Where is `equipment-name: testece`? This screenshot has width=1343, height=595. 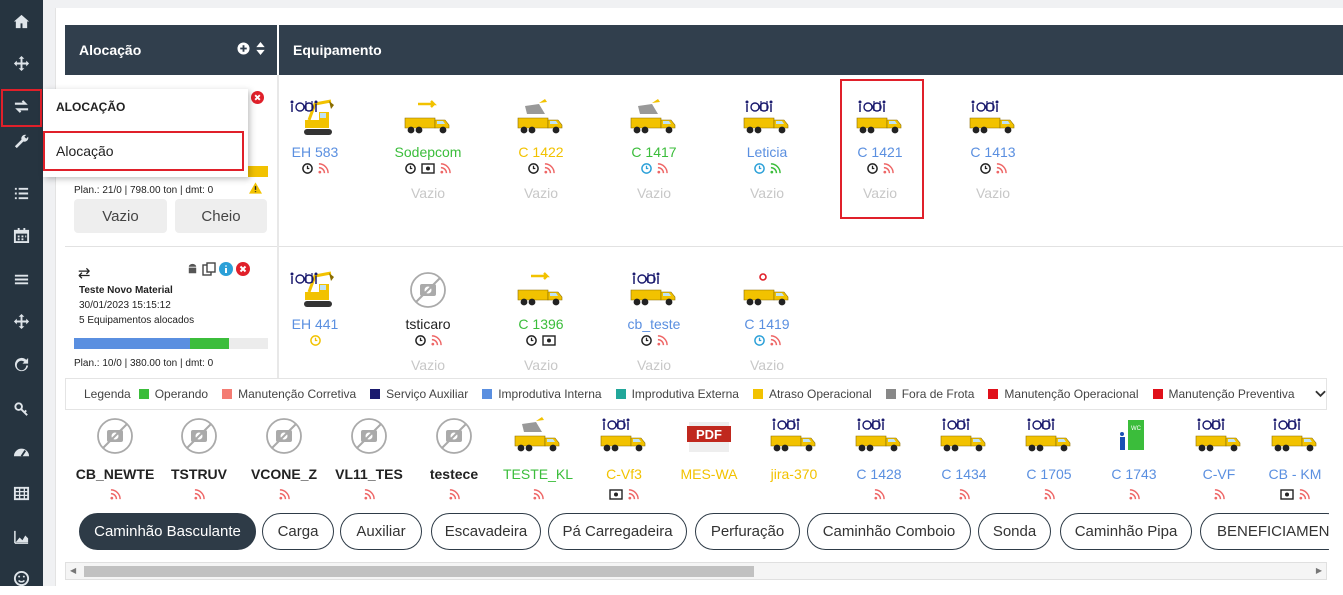 equipment-name: testece is located at coordinates (454, 474).